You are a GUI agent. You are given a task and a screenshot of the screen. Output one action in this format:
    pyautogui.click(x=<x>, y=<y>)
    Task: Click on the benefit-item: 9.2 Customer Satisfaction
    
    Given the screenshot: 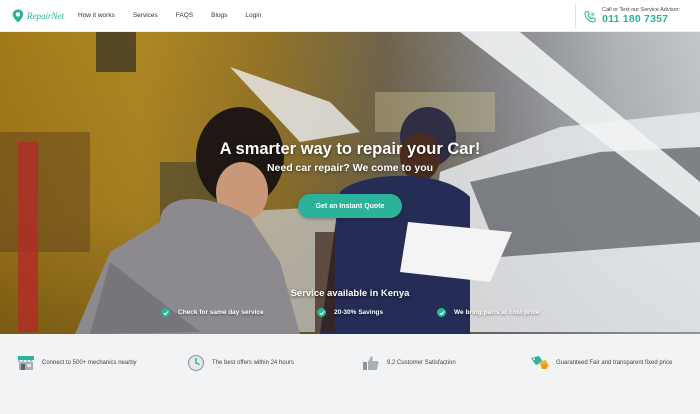 What is the action you would take?
    pyautogui.click(x=408, y=363)
    